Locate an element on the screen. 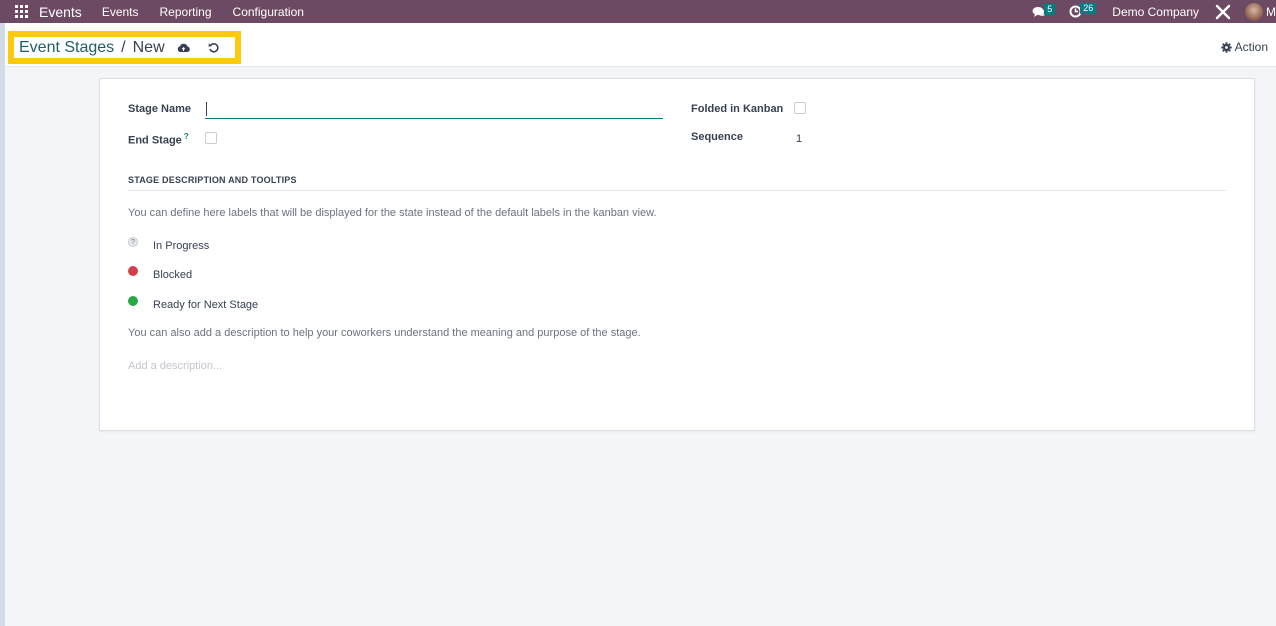 The width and height of the screenshot is (1276, 626). apps-menu-icon is located at coordinates (22, 11).